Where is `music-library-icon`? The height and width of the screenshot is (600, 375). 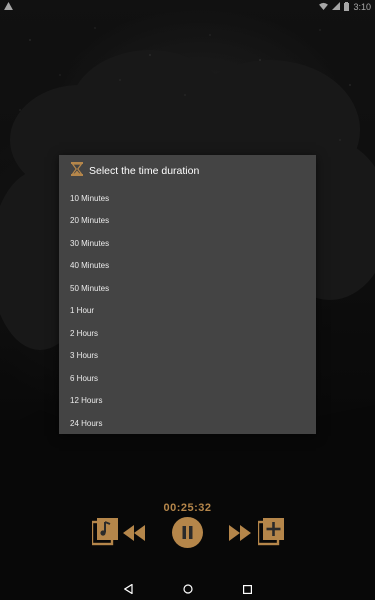 music-library-icon is located at coordinates (104, 534).